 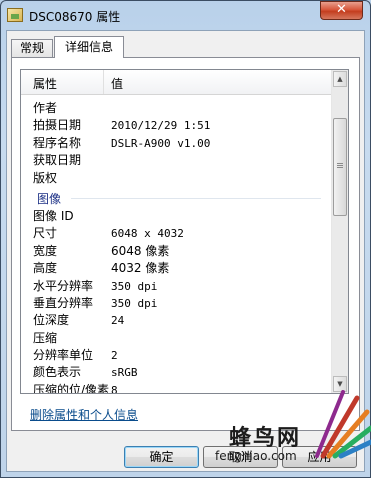 I want to click on scroll-down-arrow-icon: ▼, so click(x=340, y=384).